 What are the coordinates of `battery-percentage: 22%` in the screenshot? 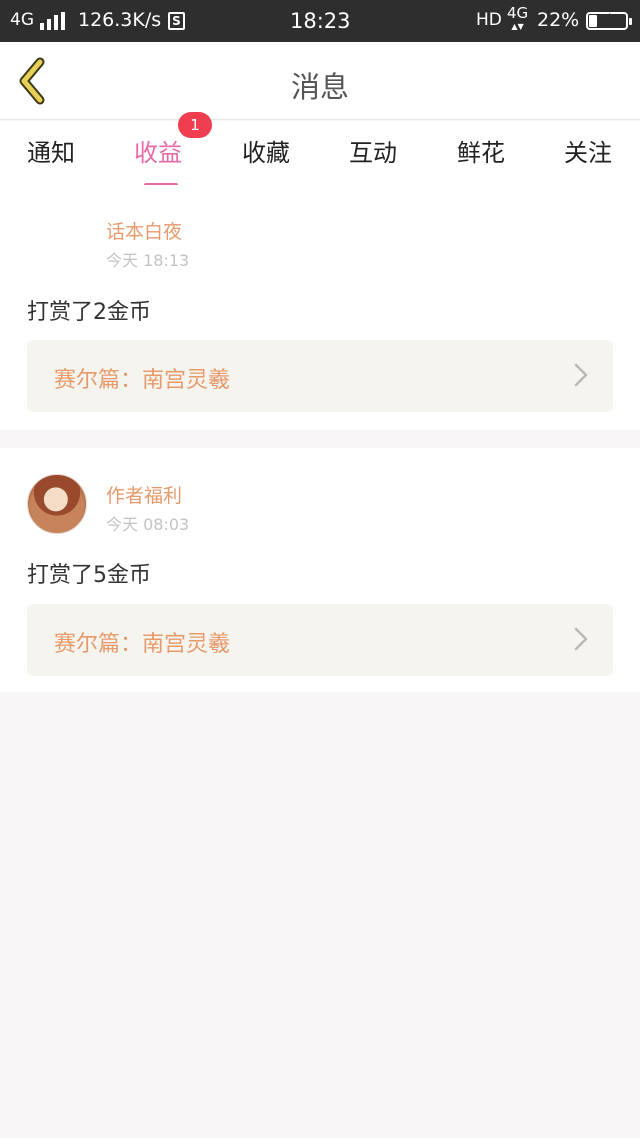 It's located at (558, 20).